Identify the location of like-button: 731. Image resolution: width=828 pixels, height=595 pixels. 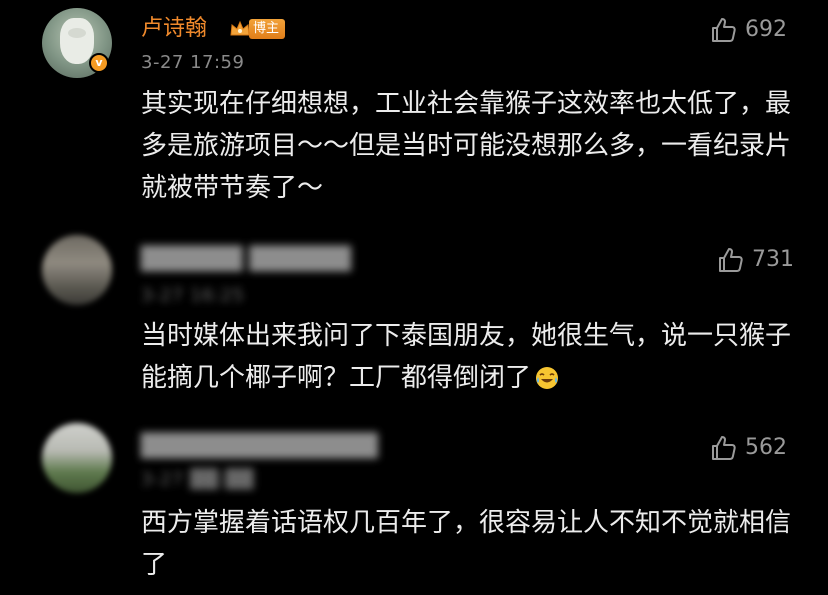
(755, 260).